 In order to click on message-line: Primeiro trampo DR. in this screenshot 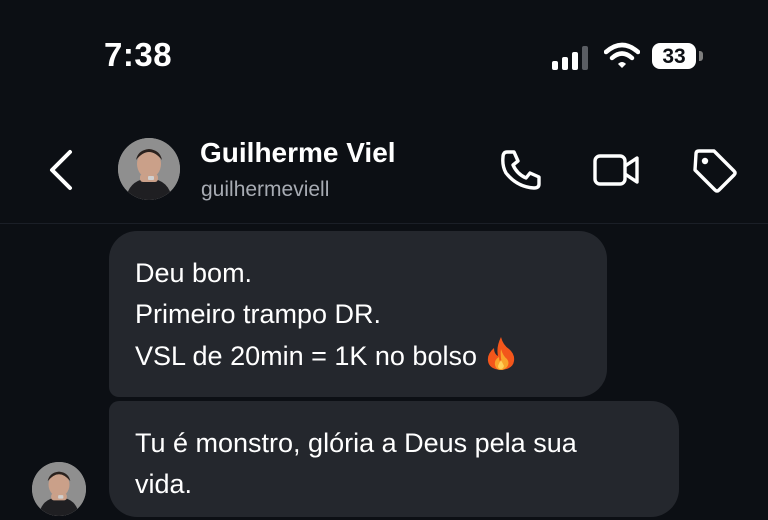, I will do `click(258, 314)`.